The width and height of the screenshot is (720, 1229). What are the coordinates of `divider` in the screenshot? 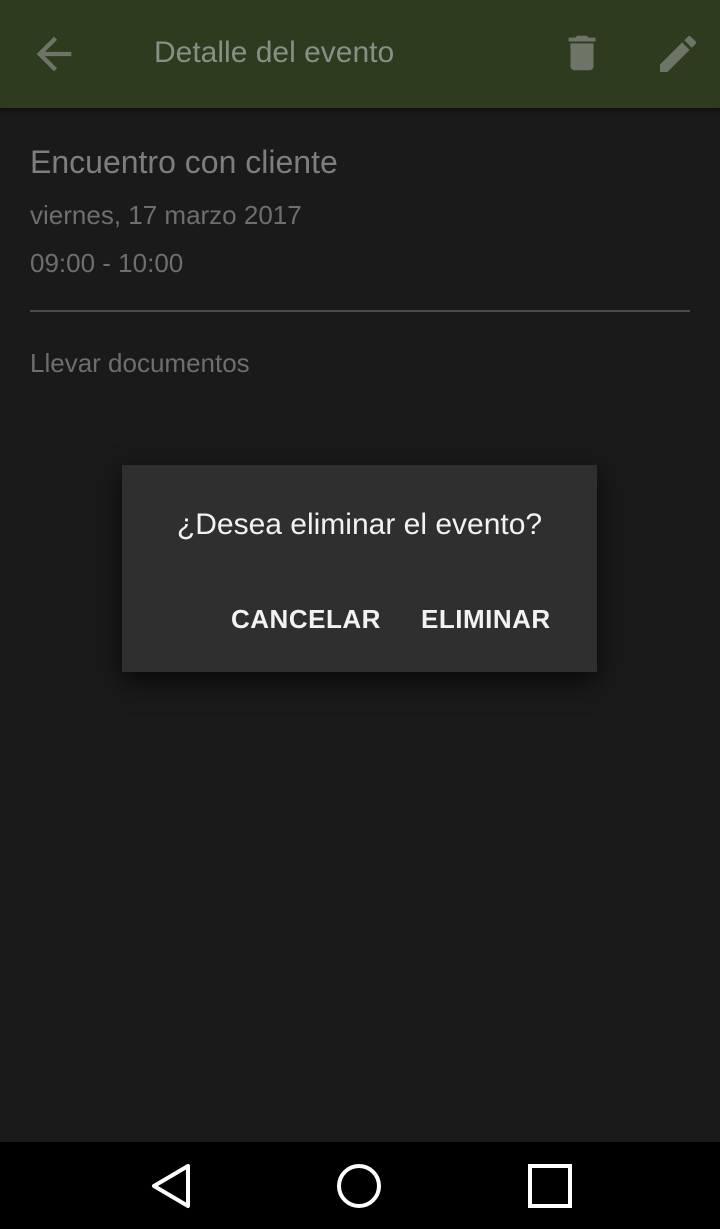 It's located at (360, 311).